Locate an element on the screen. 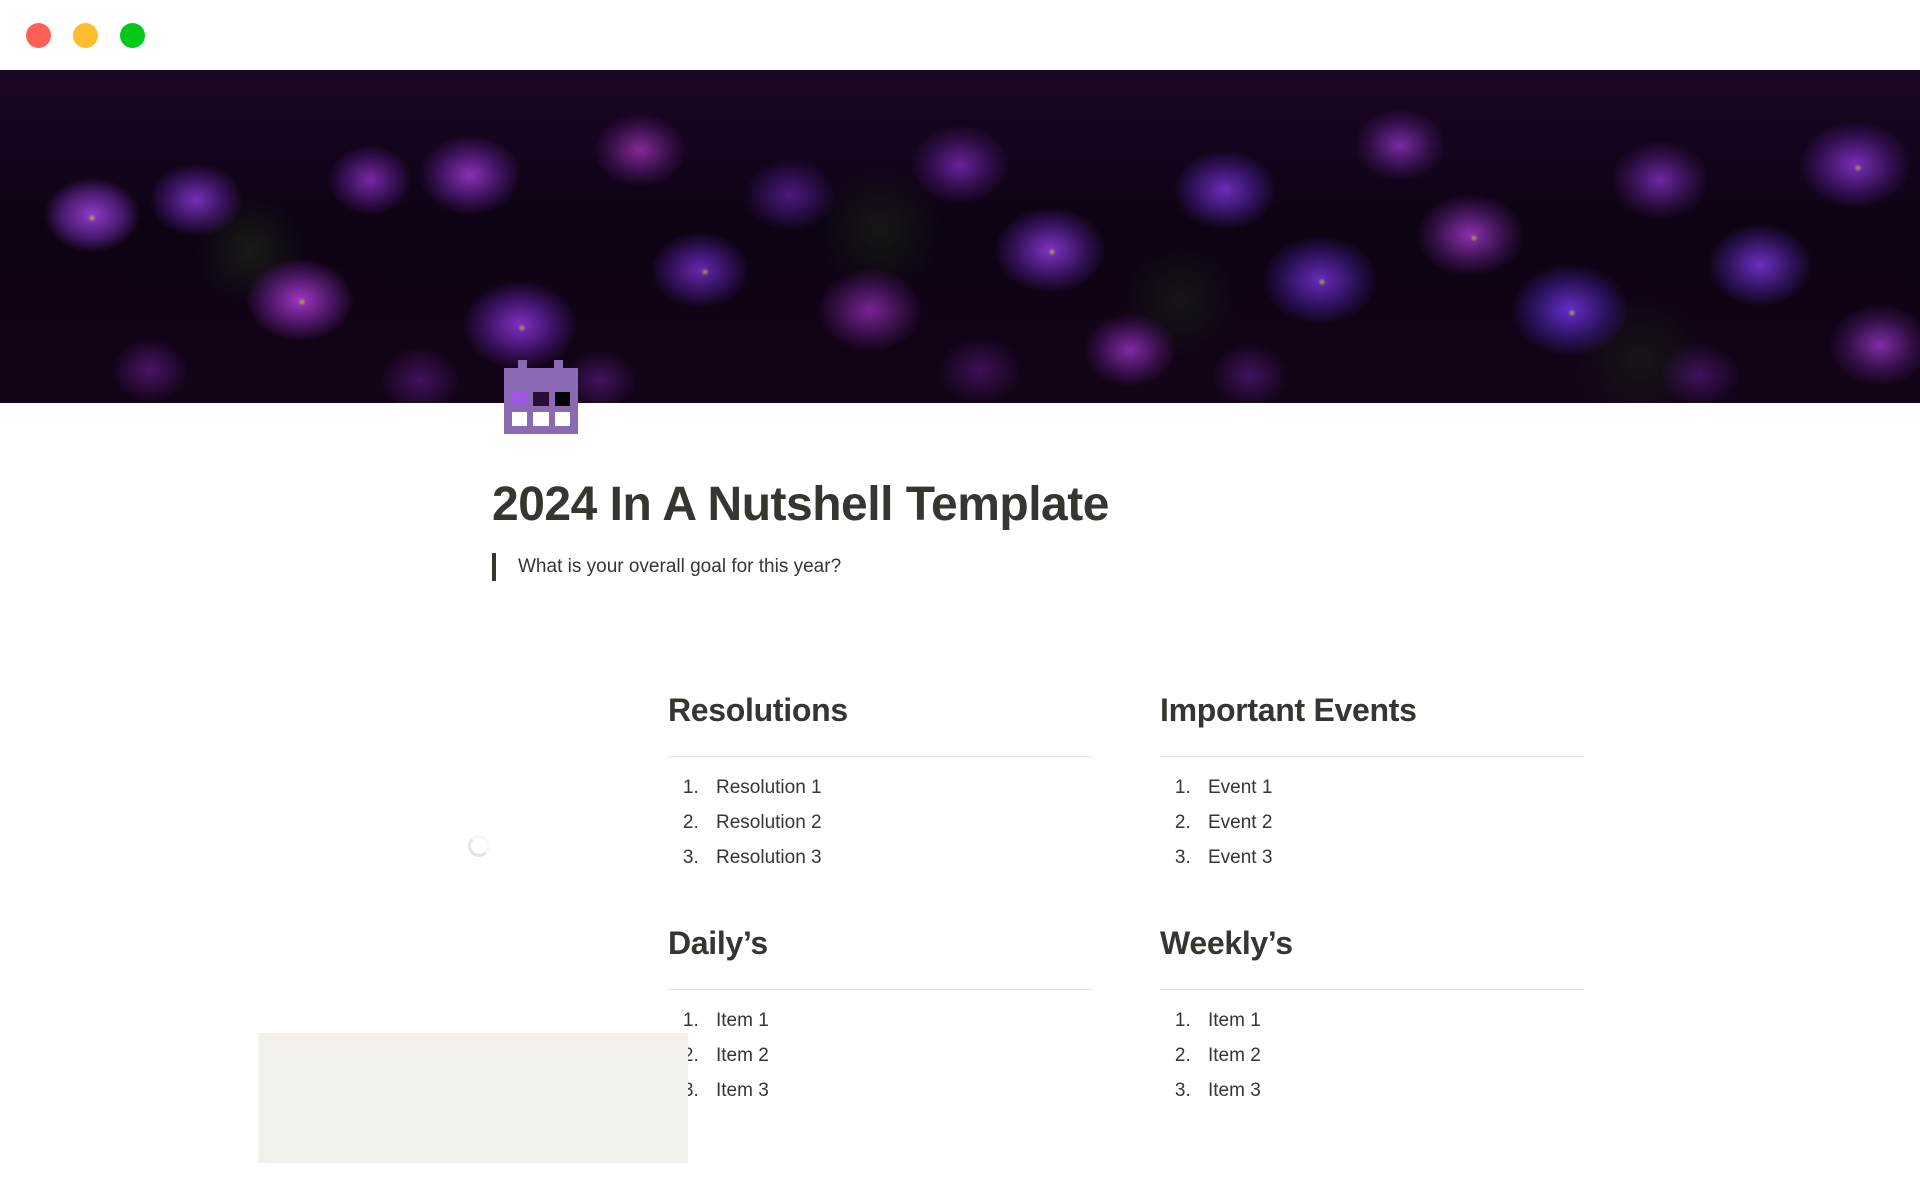  section-dailys: Daily’s Item 1 Item 2 Item 3 is located at coordinates (914, 1012).